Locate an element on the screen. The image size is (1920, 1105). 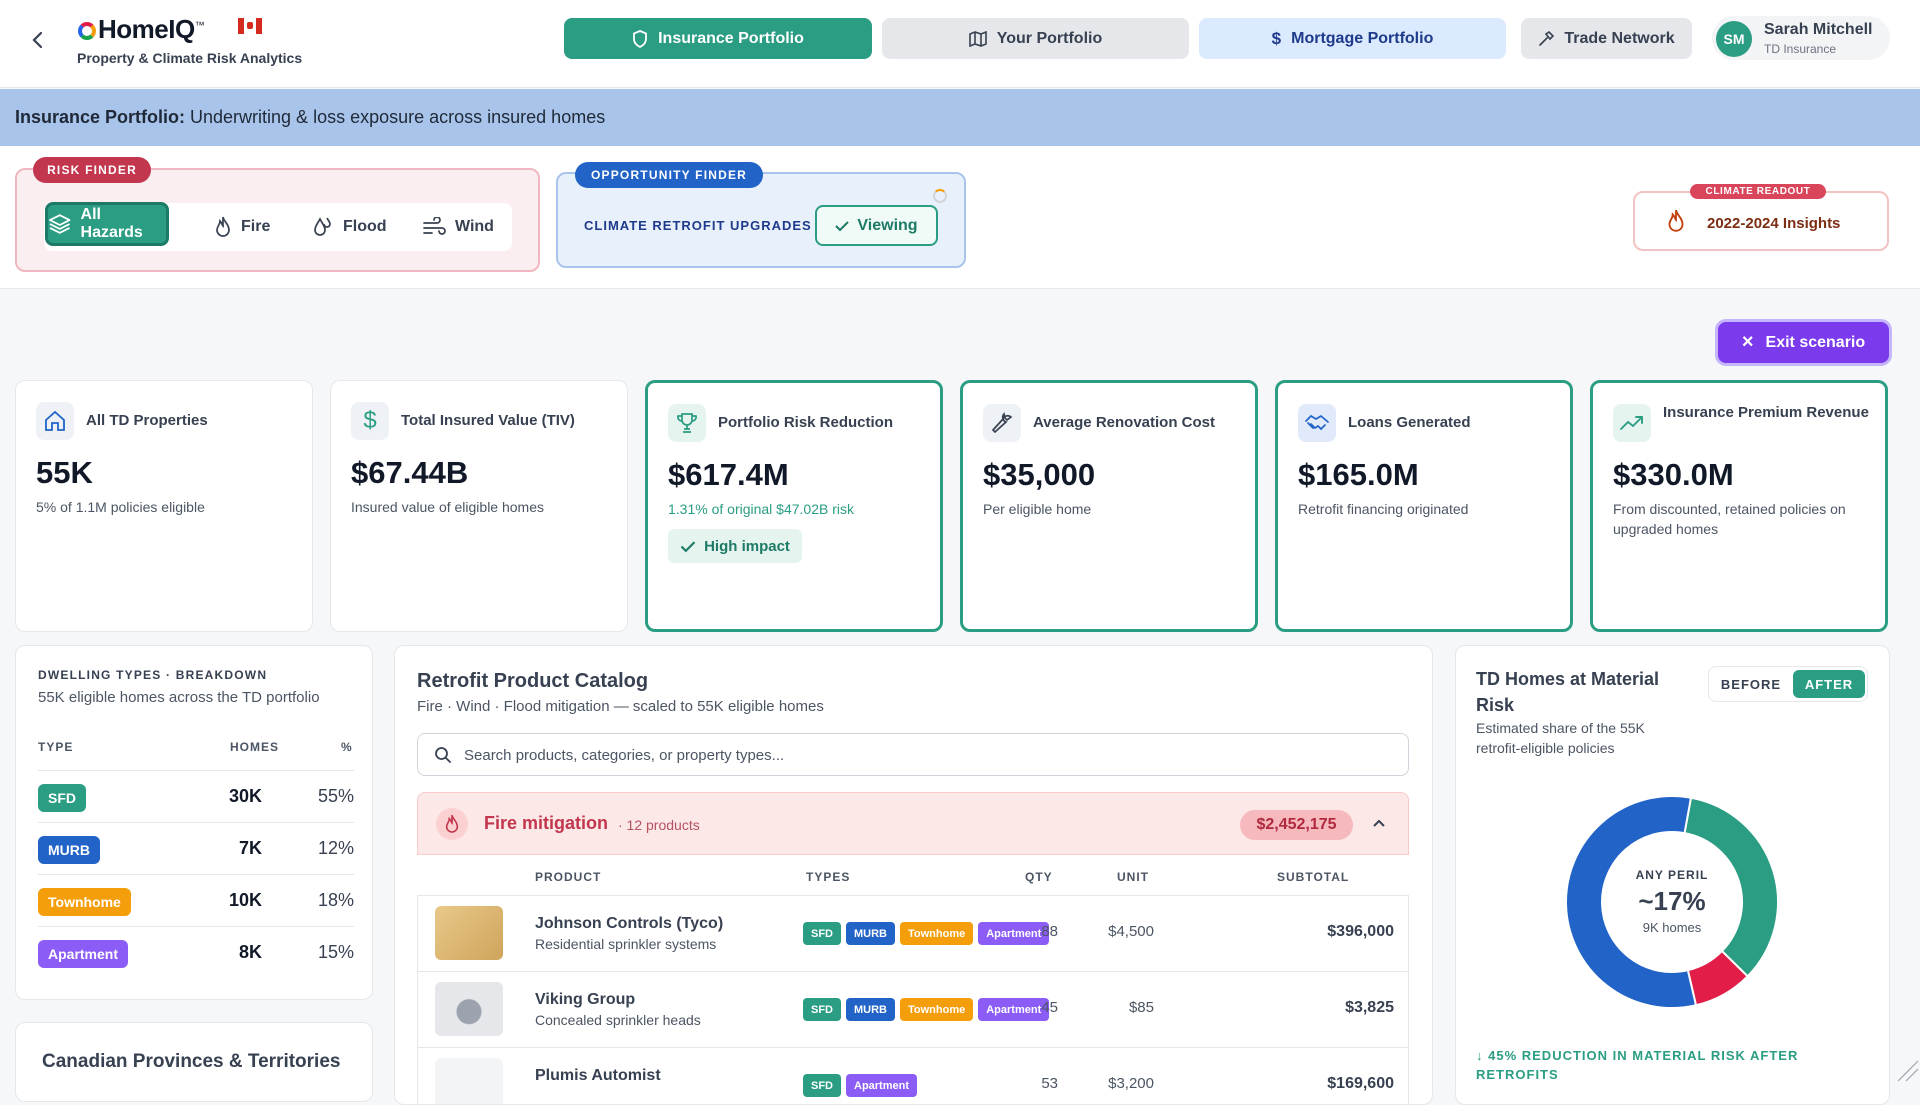
kpi-sub: 1.31% of original $47.02B risk is located at coordinates (761, 509).